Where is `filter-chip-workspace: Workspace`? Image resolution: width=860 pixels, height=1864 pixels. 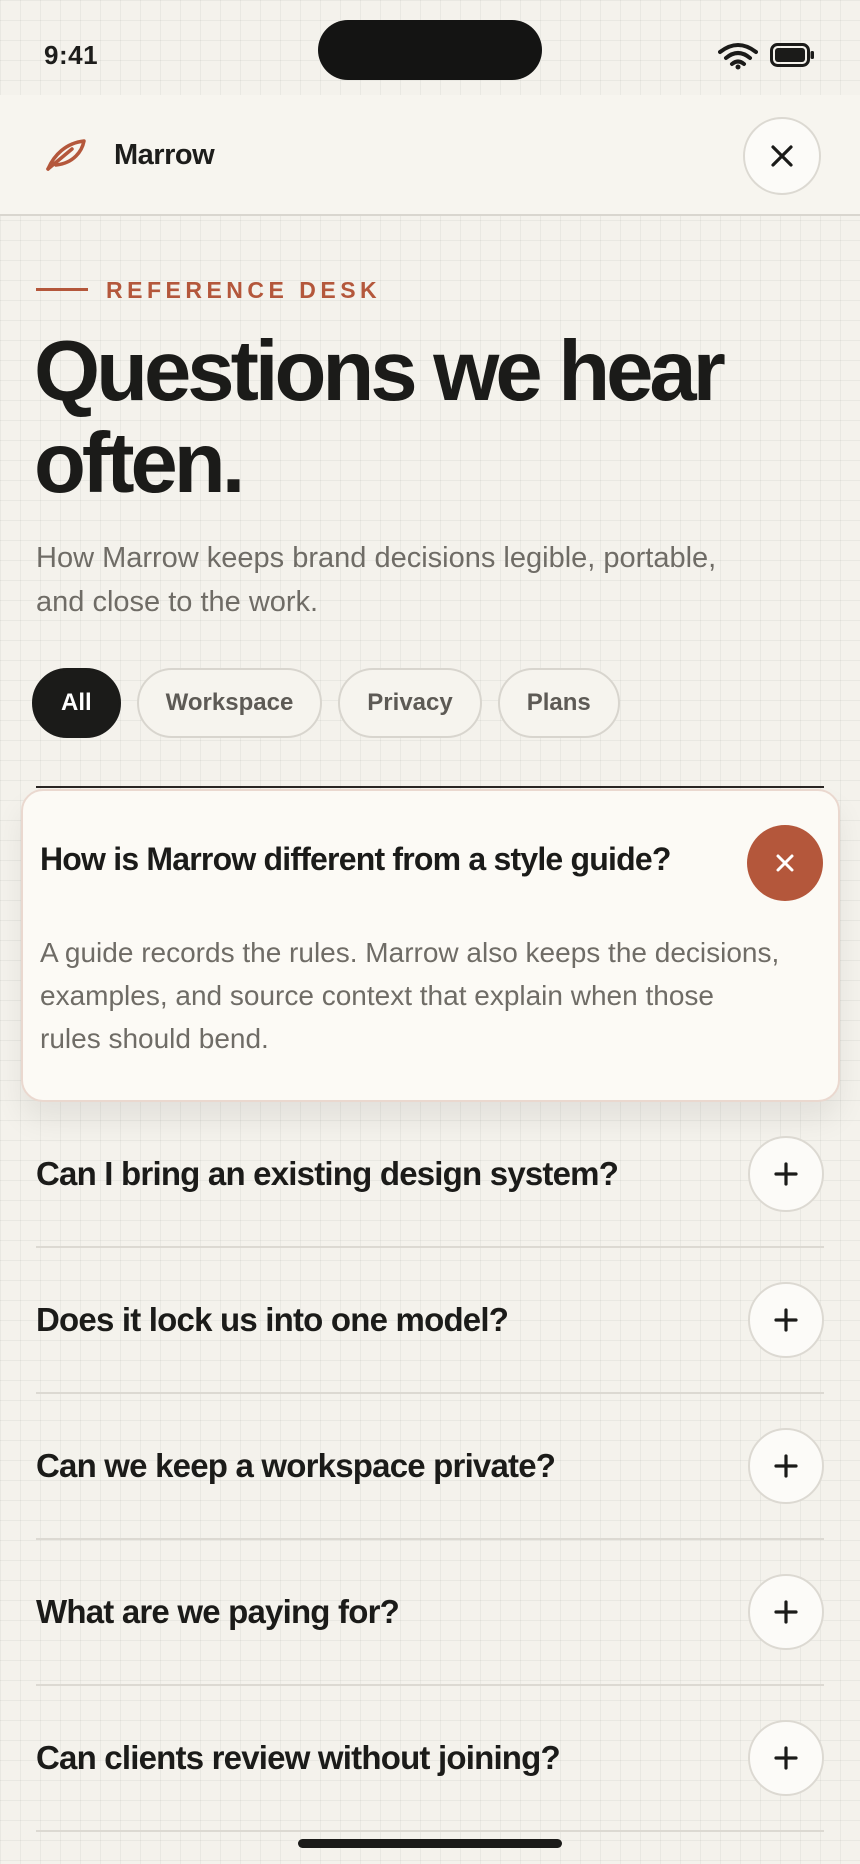
filter-chip-workspace: Workspace is located at coordinates (229, 703).